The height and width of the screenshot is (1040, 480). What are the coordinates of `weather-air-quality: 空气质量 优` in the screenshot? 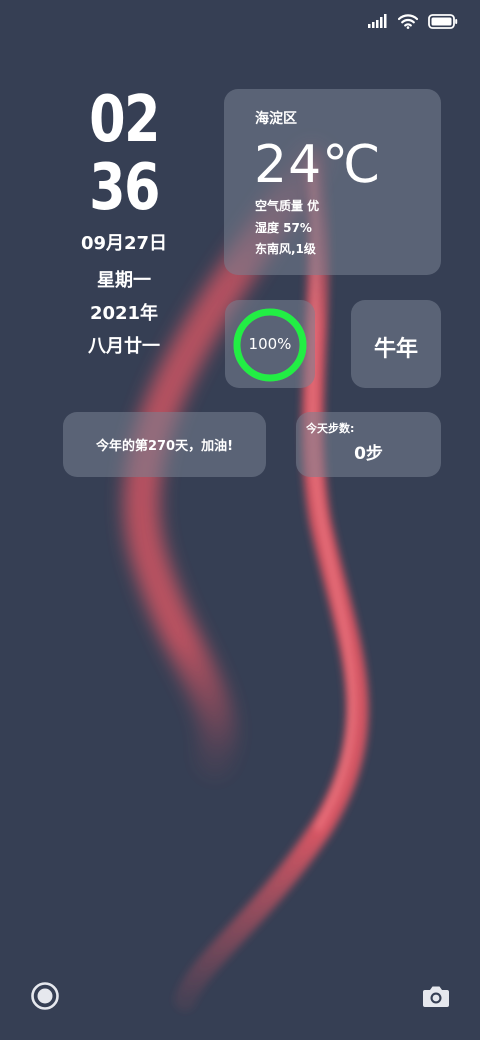 It's located at (287, 206).